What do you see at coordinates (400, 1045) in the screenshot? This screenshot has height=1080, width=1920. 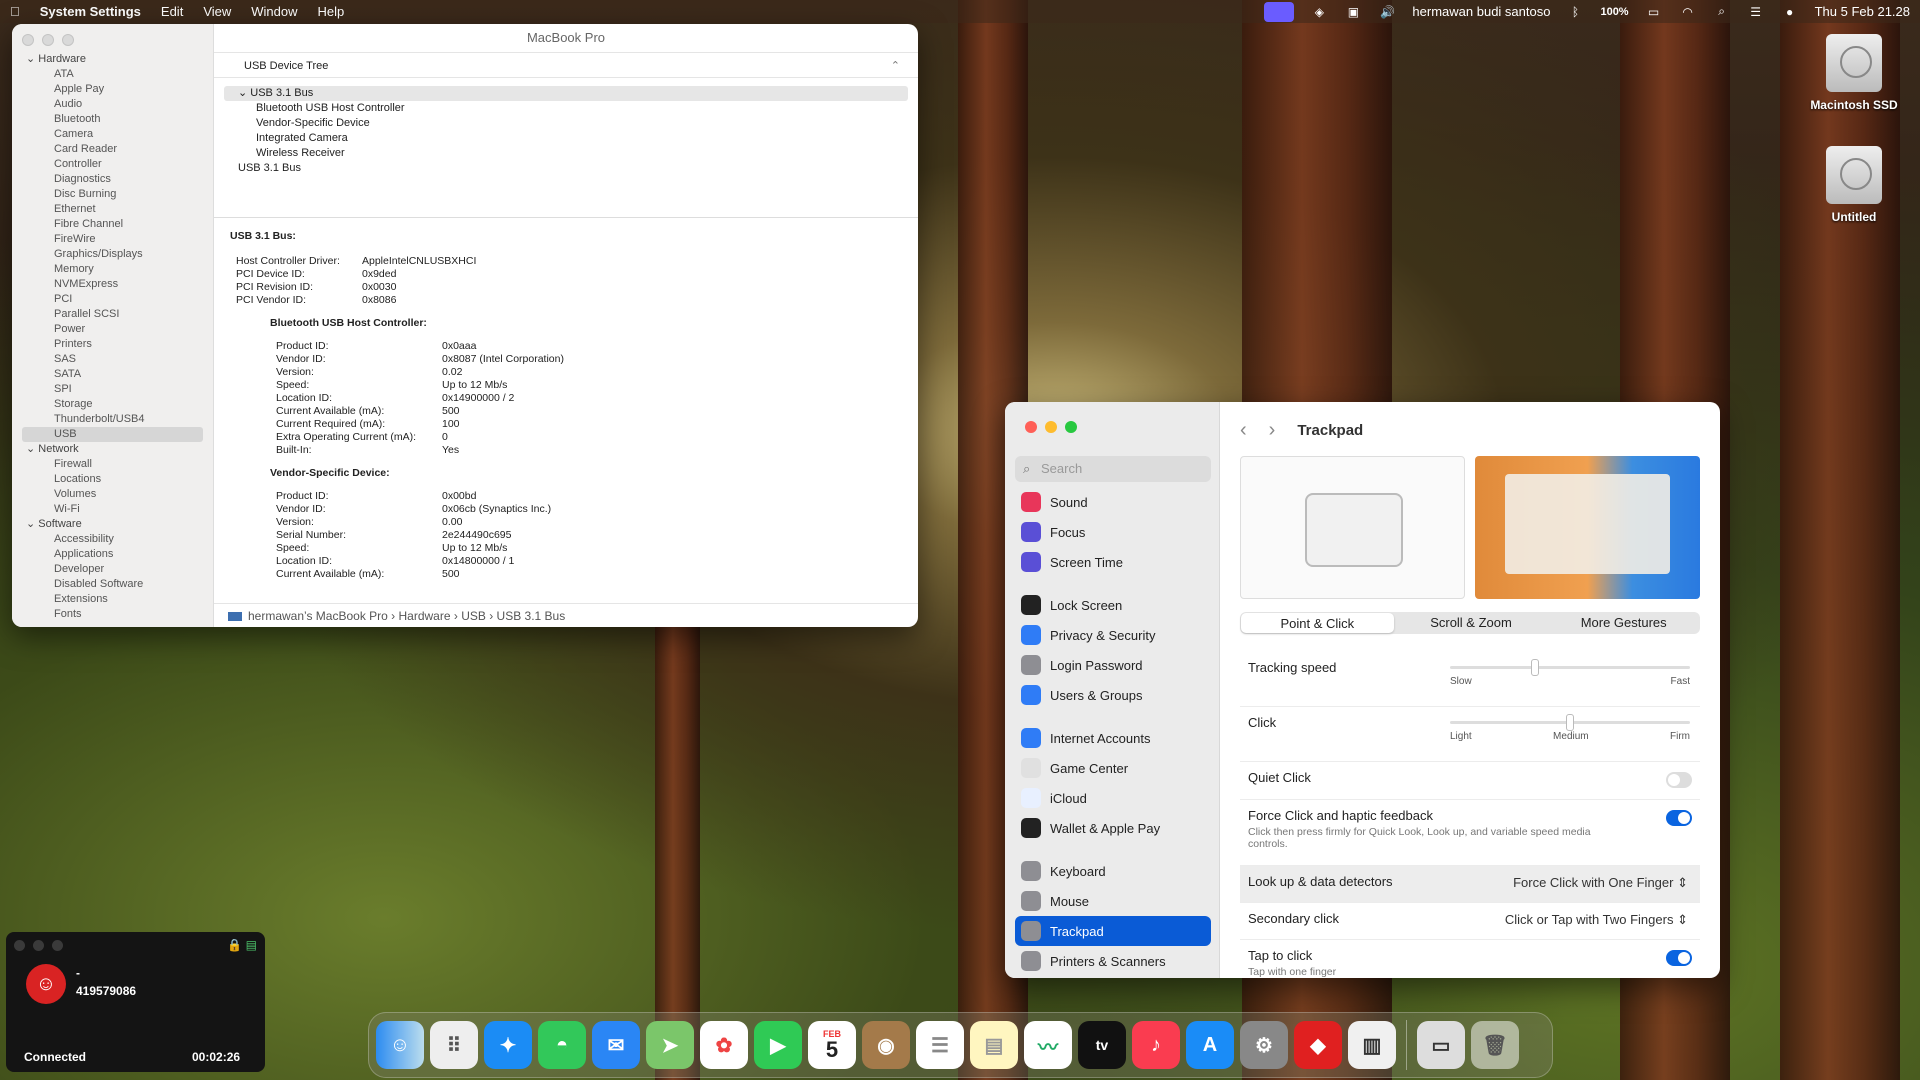 I see `finder-icon: ☺` at bounding box center [400, 1045].